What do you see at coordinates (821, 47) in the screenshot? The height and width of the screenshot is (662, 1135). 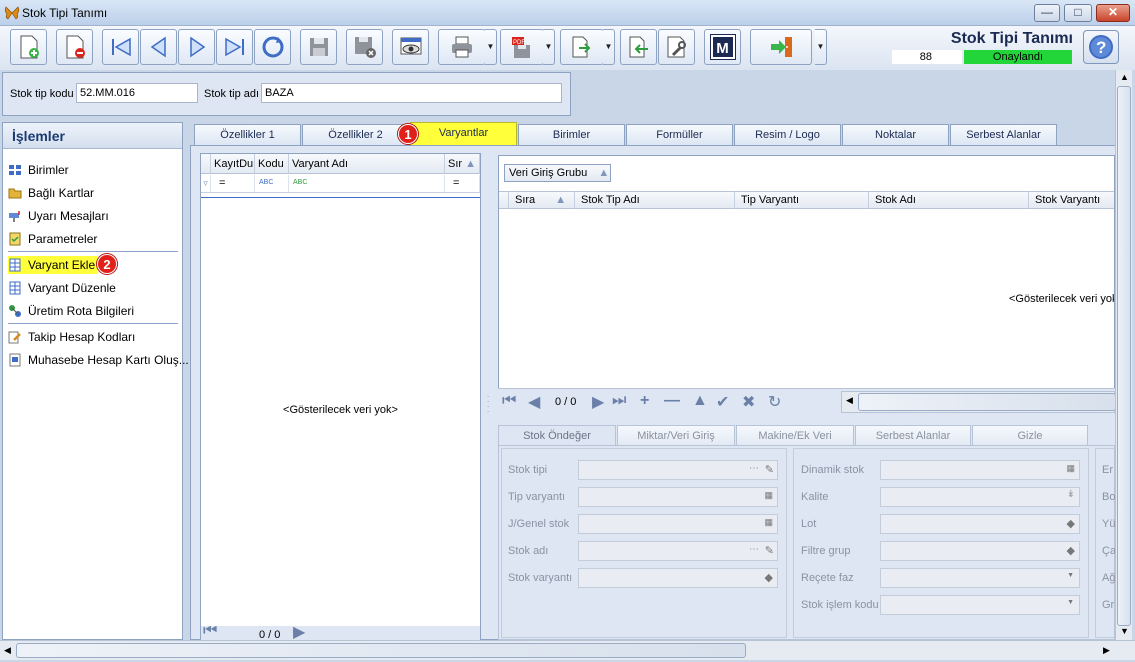 I see `exit-dropdown: ▼` at bounding box center [821, 47].